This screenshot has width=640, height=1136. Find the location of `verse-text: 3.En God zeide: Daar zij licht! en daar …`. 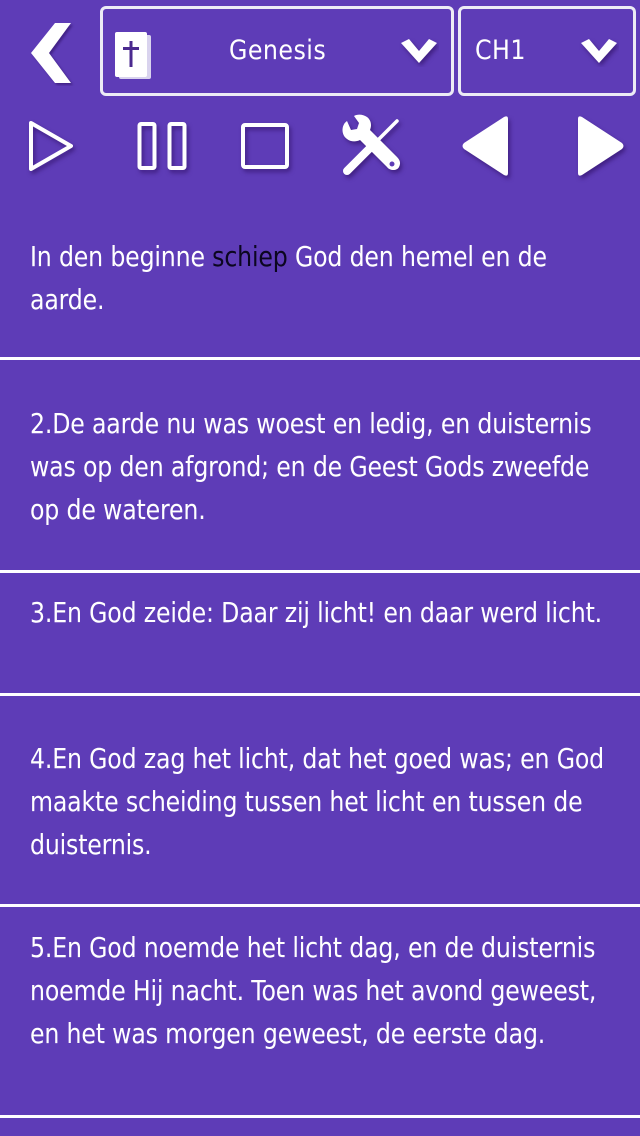

verse-text: 3.En God zeide: Daar zij licht! en daar … is located at coordinates (316, 613).